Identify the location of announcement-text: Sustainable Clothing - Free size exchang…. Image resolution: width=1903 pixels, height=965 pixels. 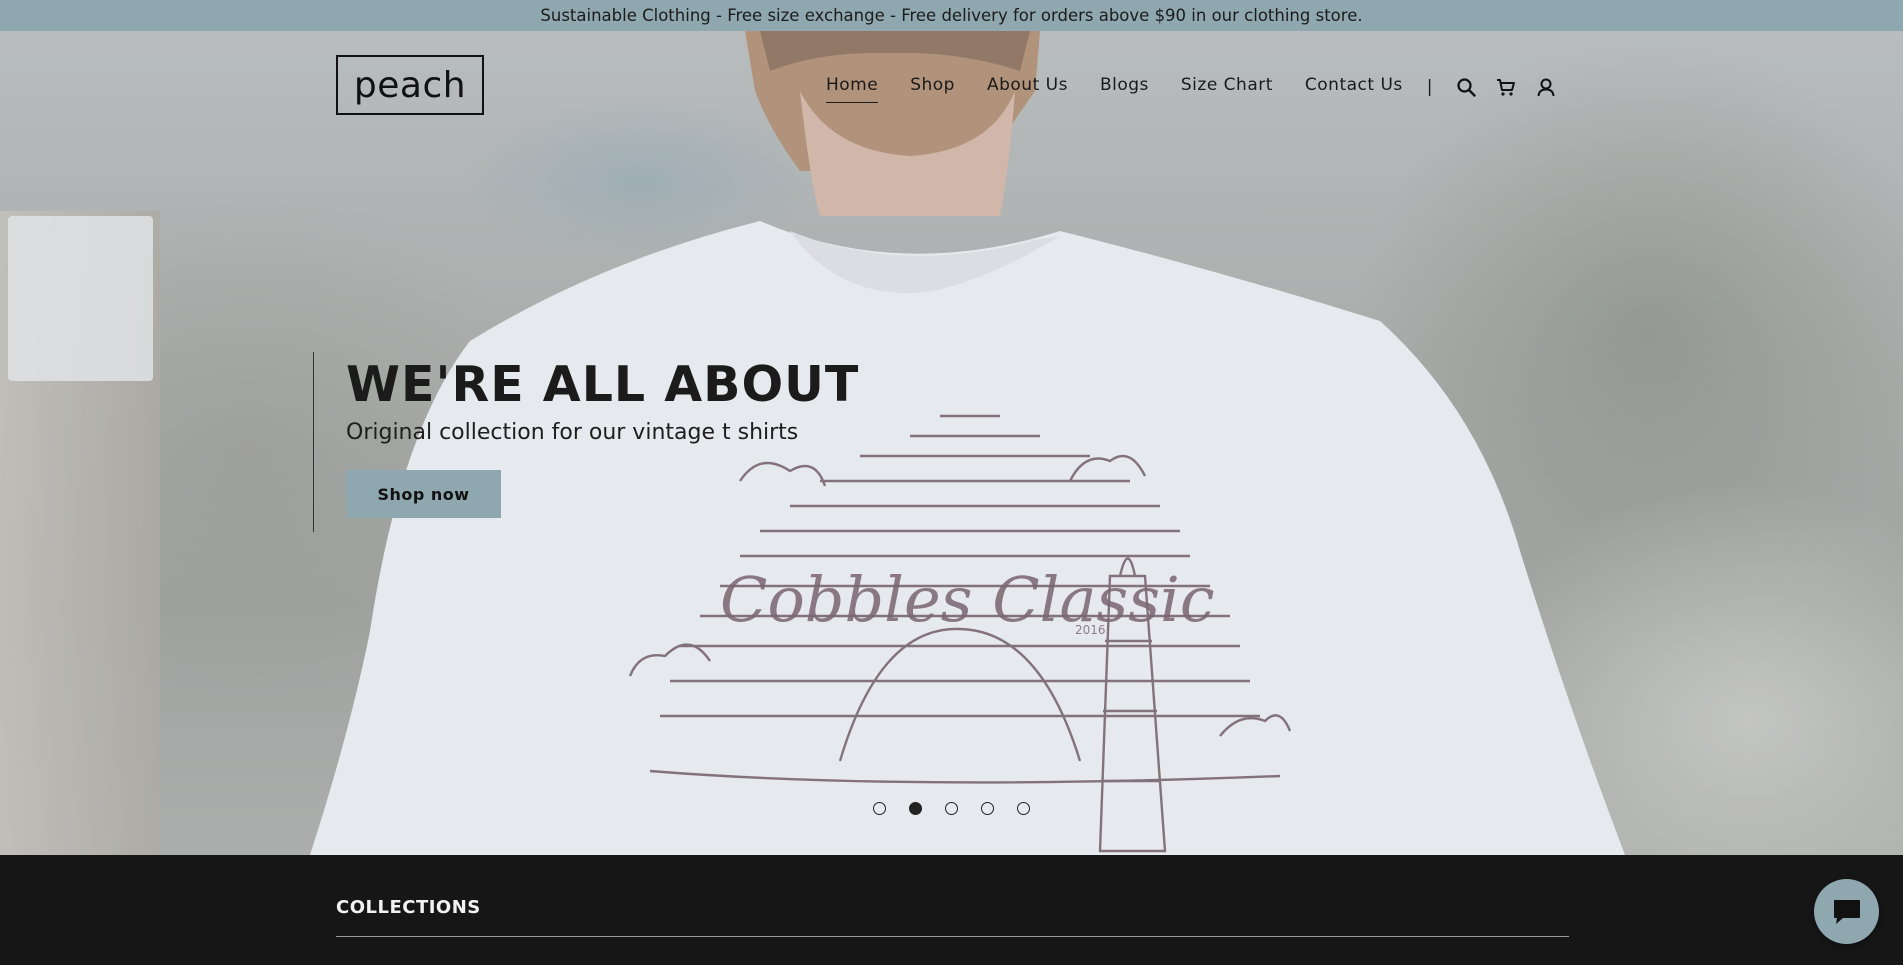
(951, 15).